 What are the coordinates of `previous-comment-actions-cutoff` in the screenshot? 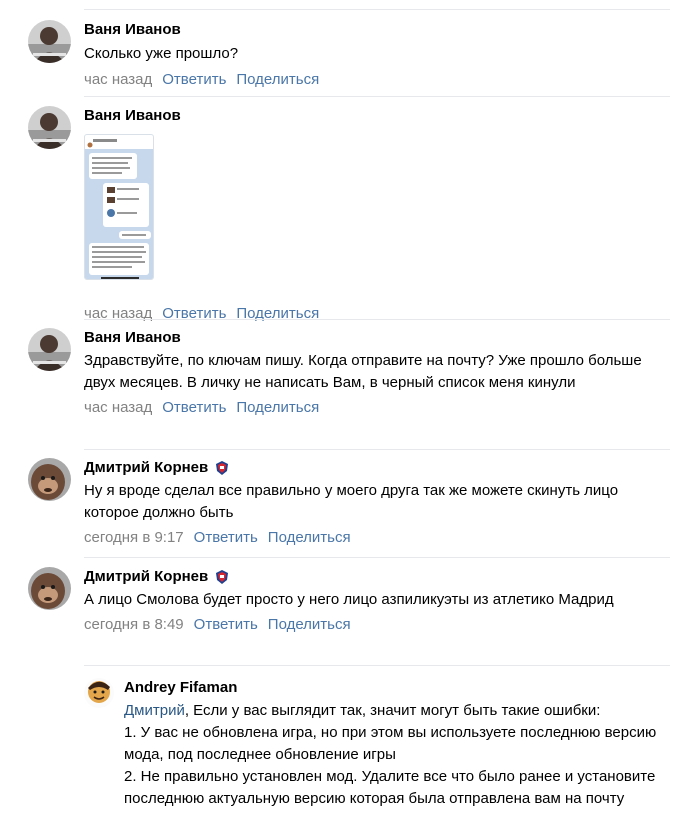 It's located at (377, 5).